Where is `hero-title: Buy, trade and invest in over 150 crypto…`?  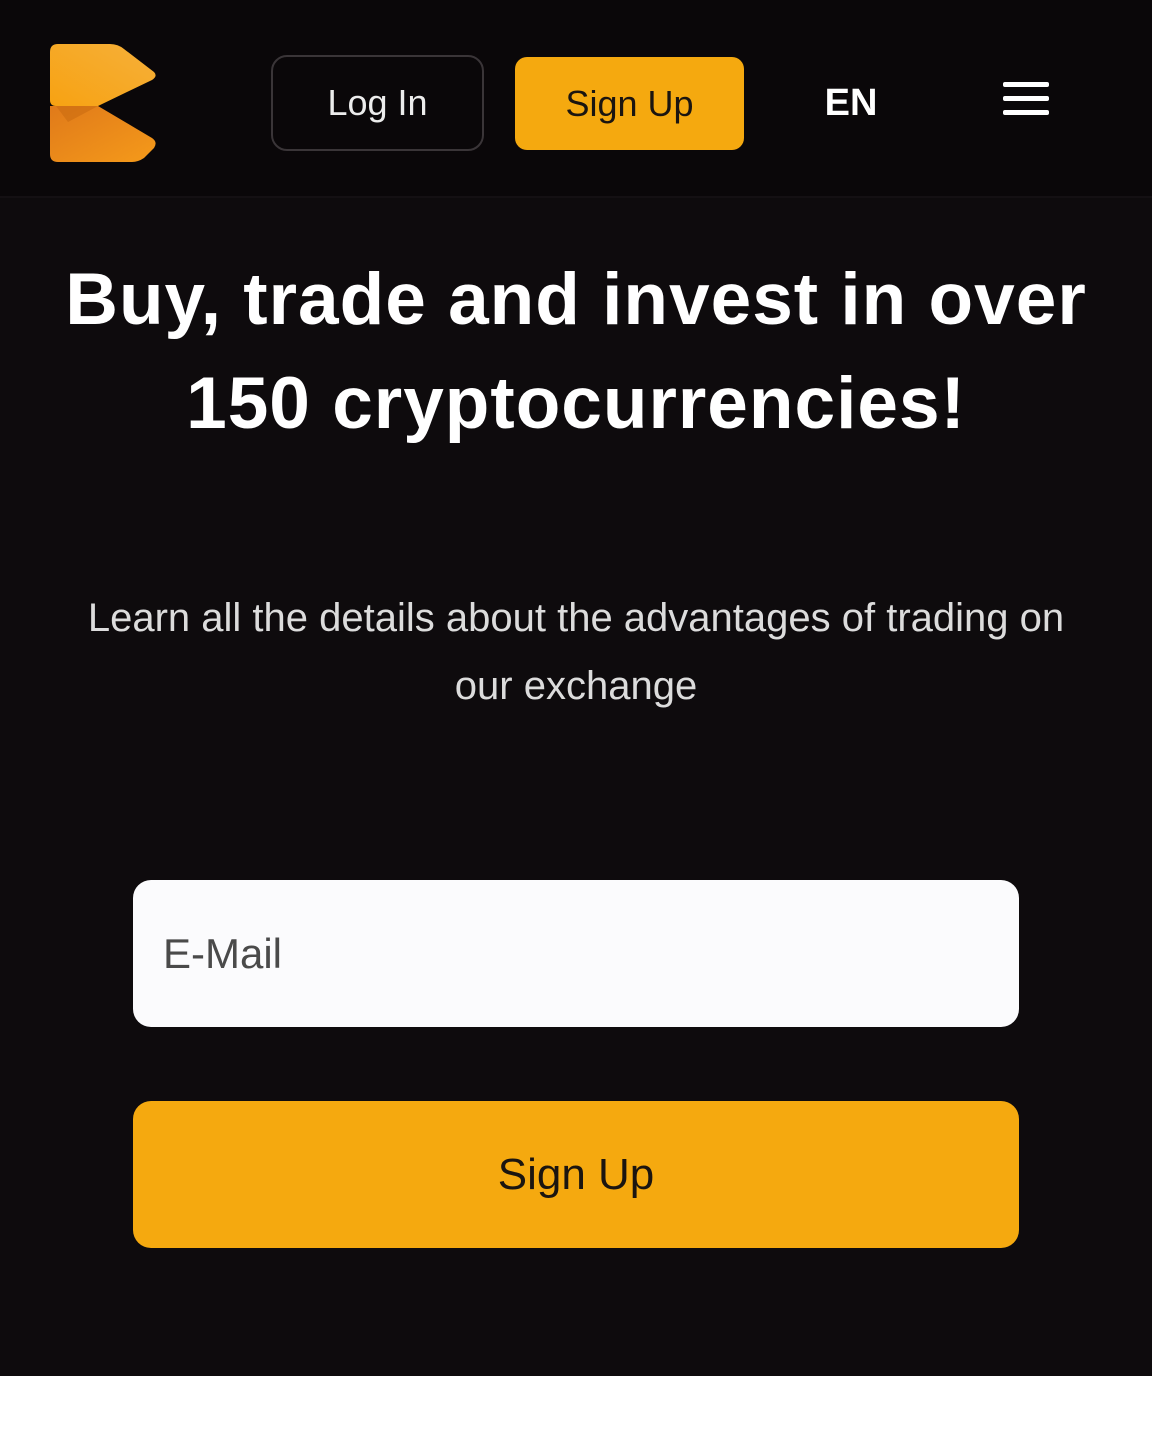
hero-title: Buy, trade and invest in over 150 crypto… is located at coordinates (576, 351).